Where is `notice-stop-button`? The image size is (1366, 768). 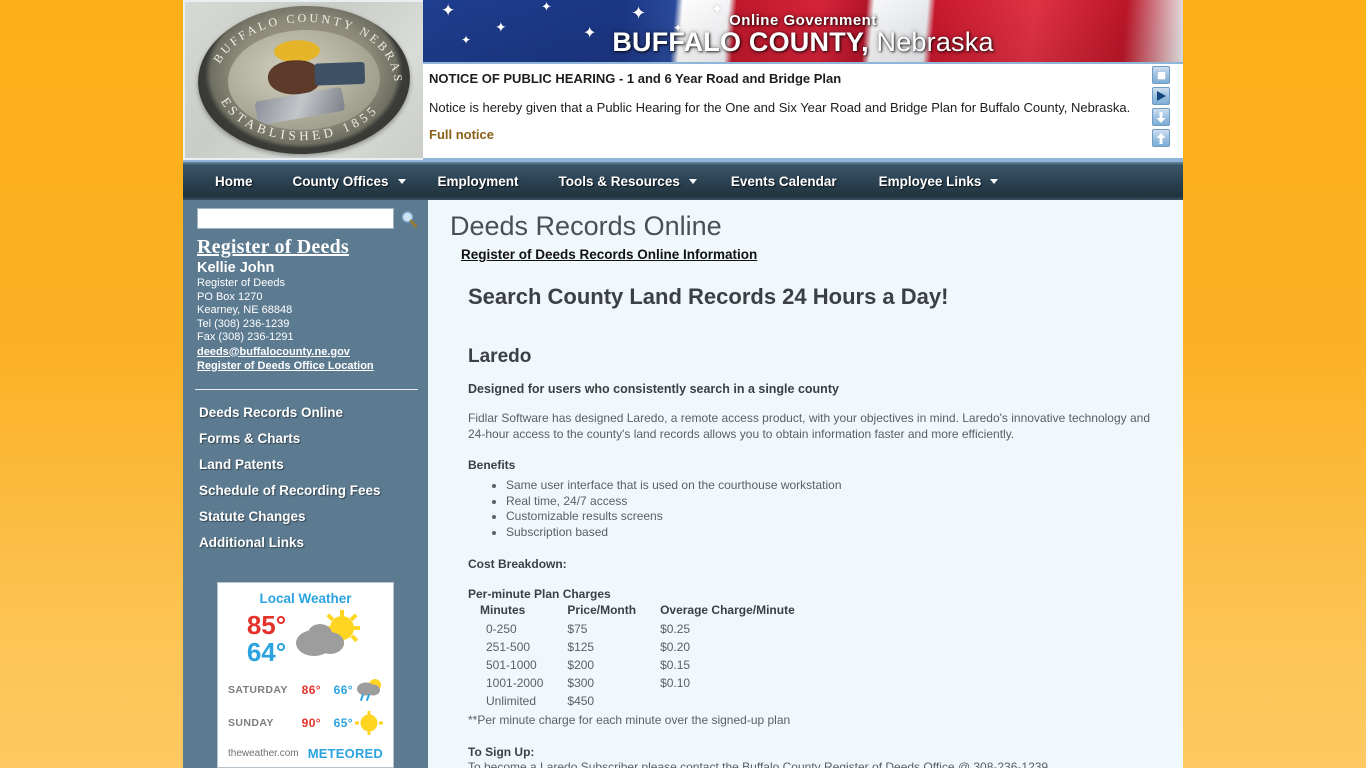
notice-stop-button is located at coordinates (1161, 75).